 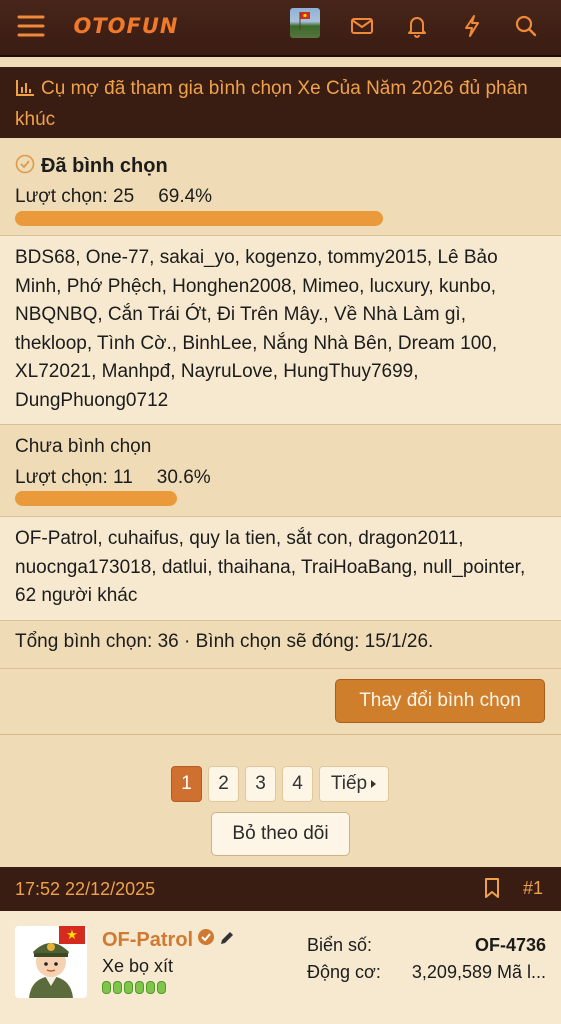 What do you see at coordinates (83, 446) in the screenshot?
I see `response-label: Chưa bình chọn` at bounding box center [83, 446].